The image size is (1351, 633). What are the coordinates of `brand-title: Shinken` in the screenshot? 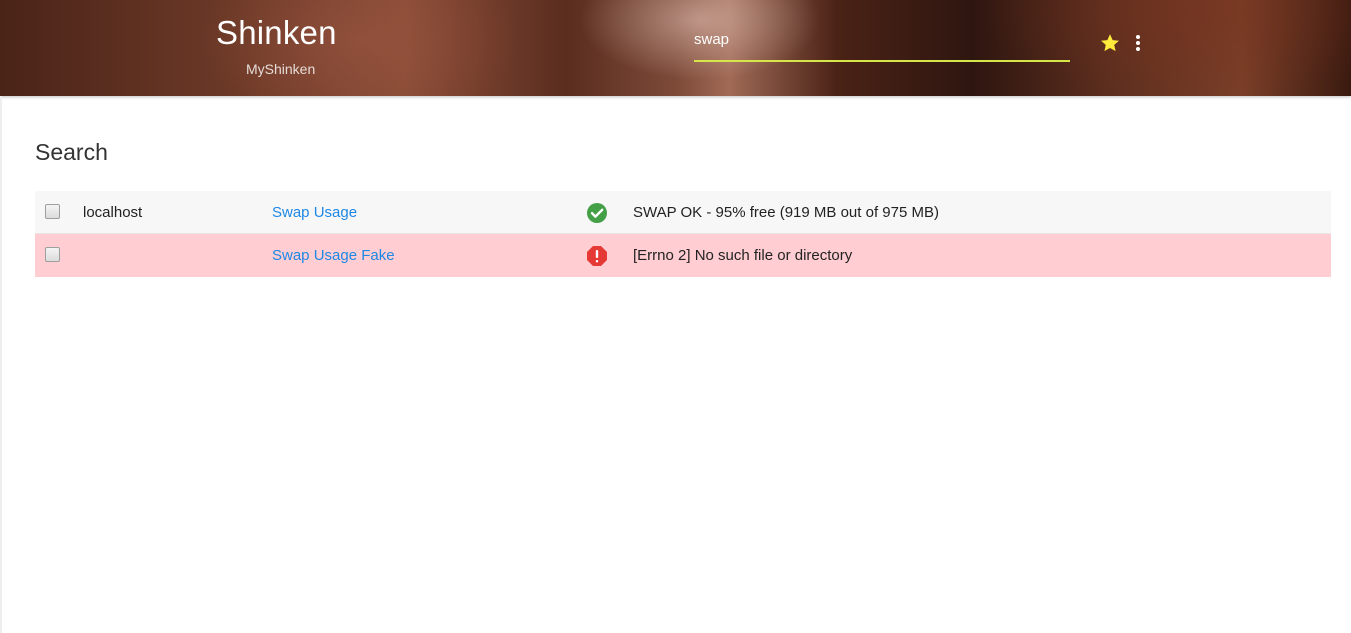 It's located at (276, 33).